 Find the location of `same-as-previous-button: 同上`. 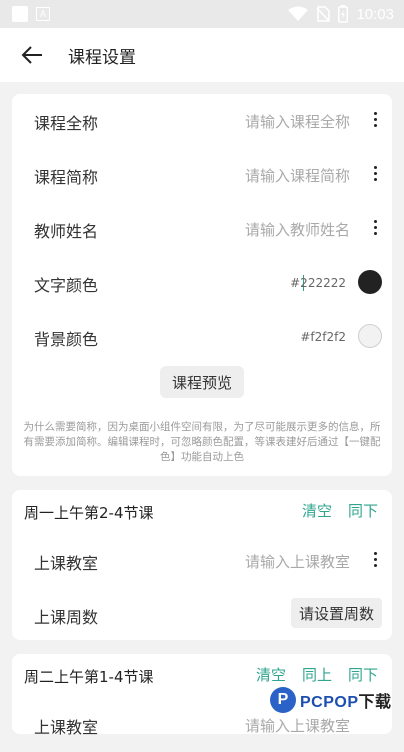

same-as-previous-button: 同上 is located at coordinates (317, 674).